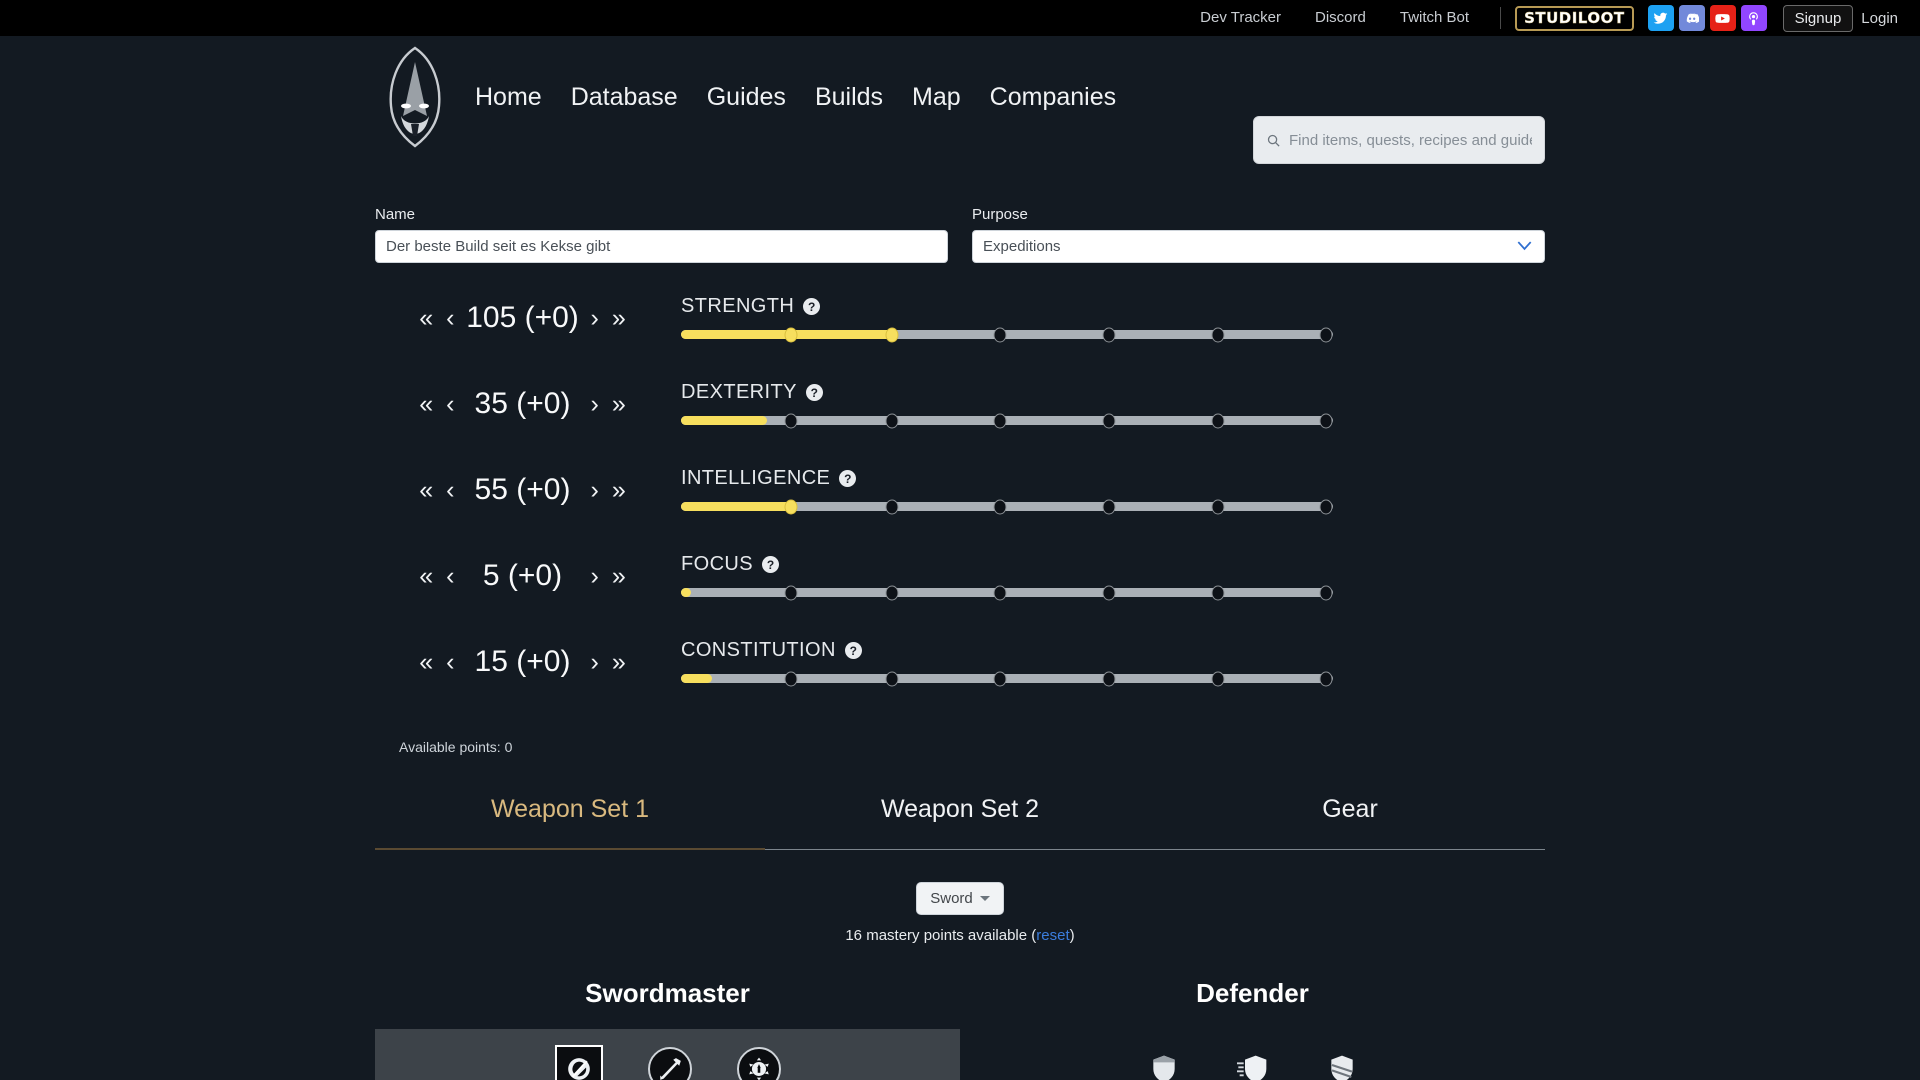  Describe the element at coordinates (1722, 18) in the screenshot. I see `youtube-icon` at that location.